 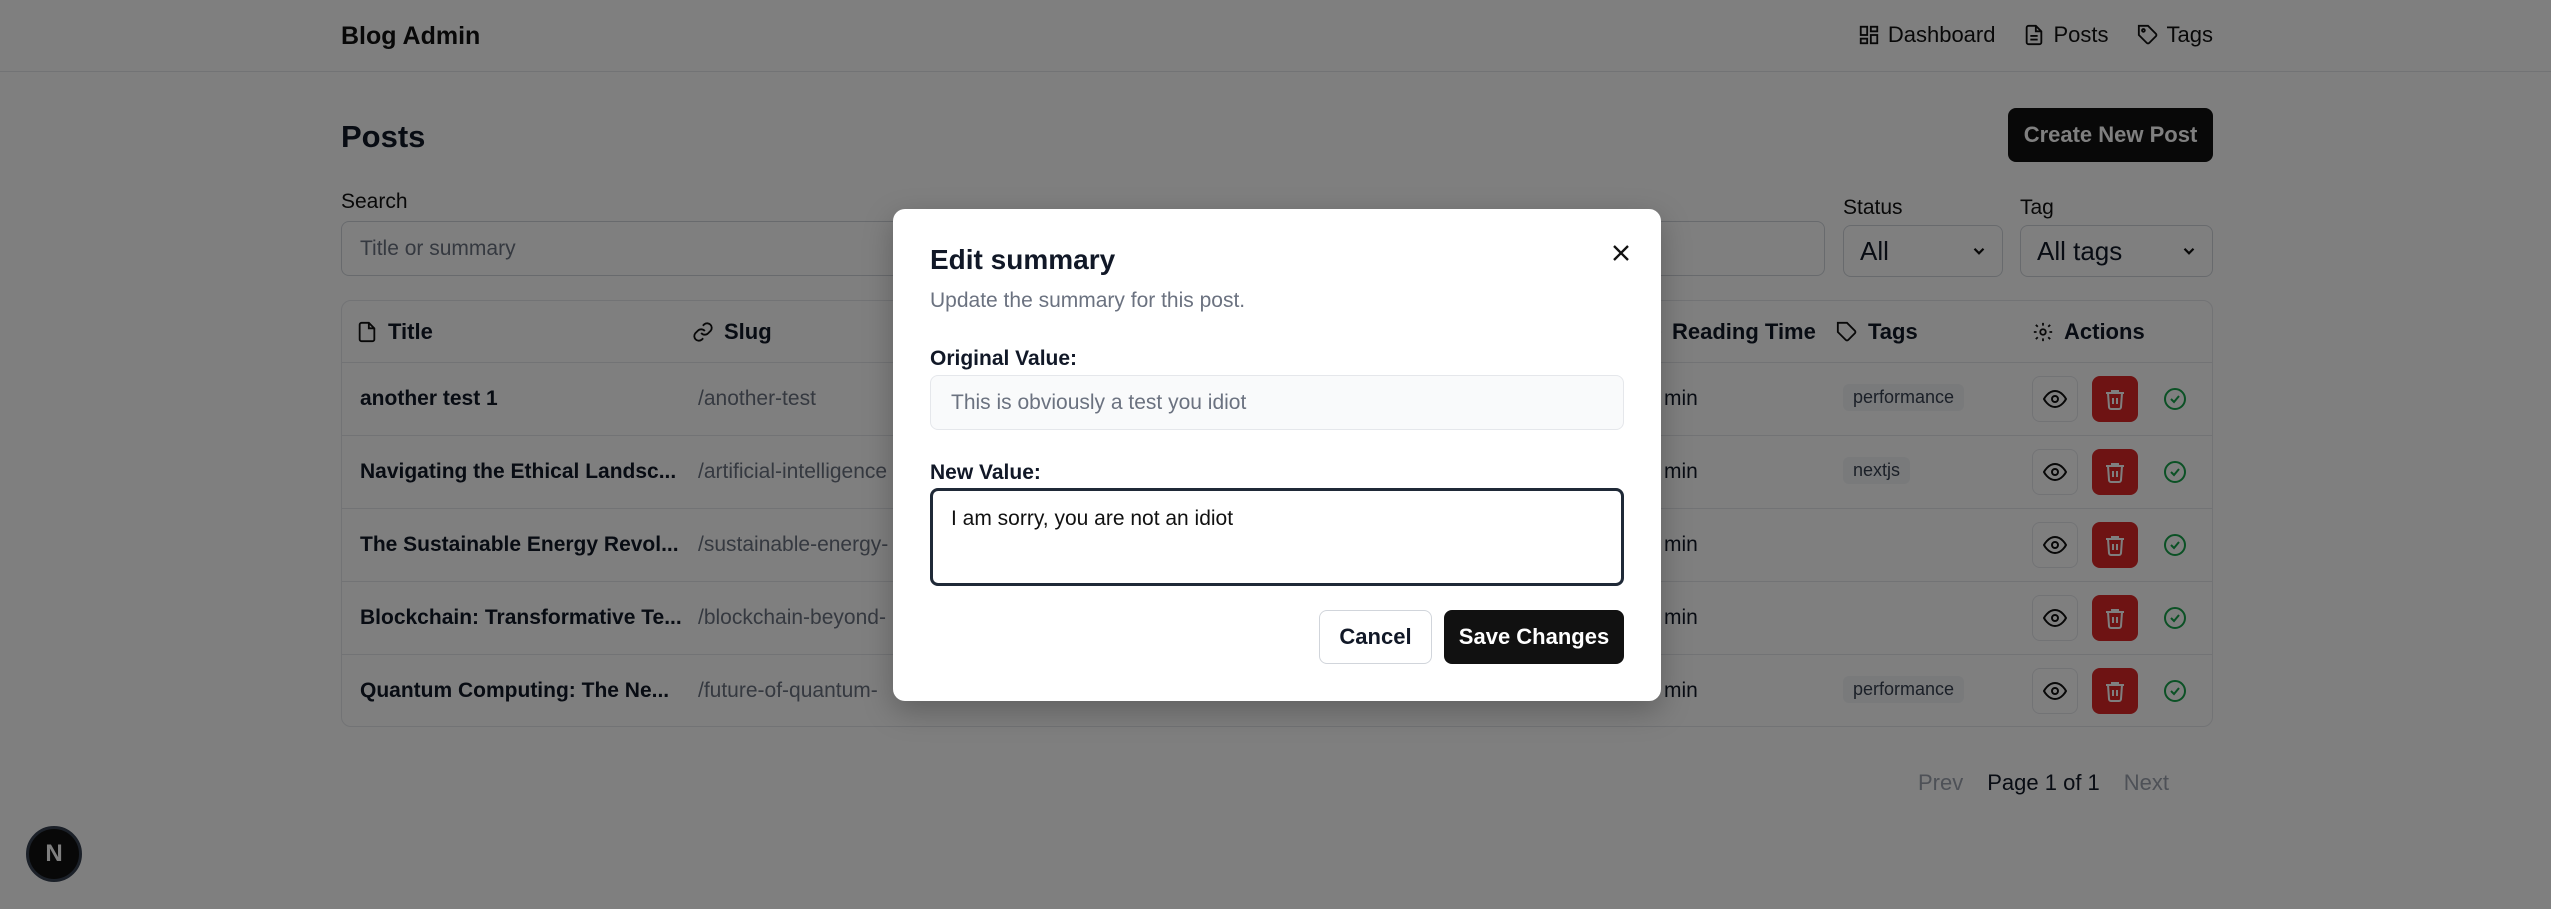 I want to click on new-value-textarea: I am sorry, you are not an idiot, so click(x=1277, y=537).